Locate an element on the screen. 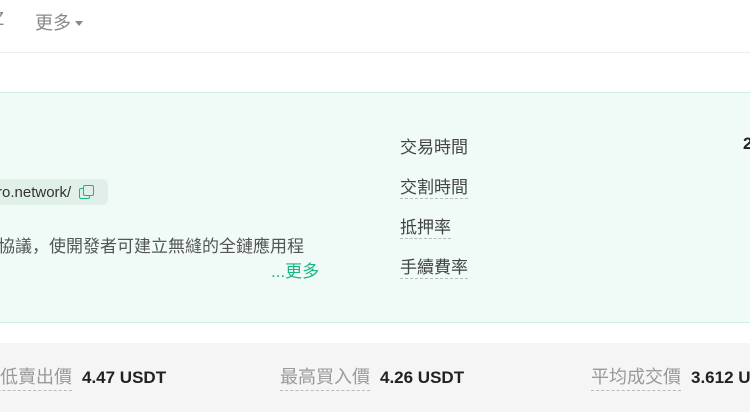 Image resolution: width=750 pixels, height=412 pixels. nav-more-menu: 更多 is located at coordinates (59, 22).